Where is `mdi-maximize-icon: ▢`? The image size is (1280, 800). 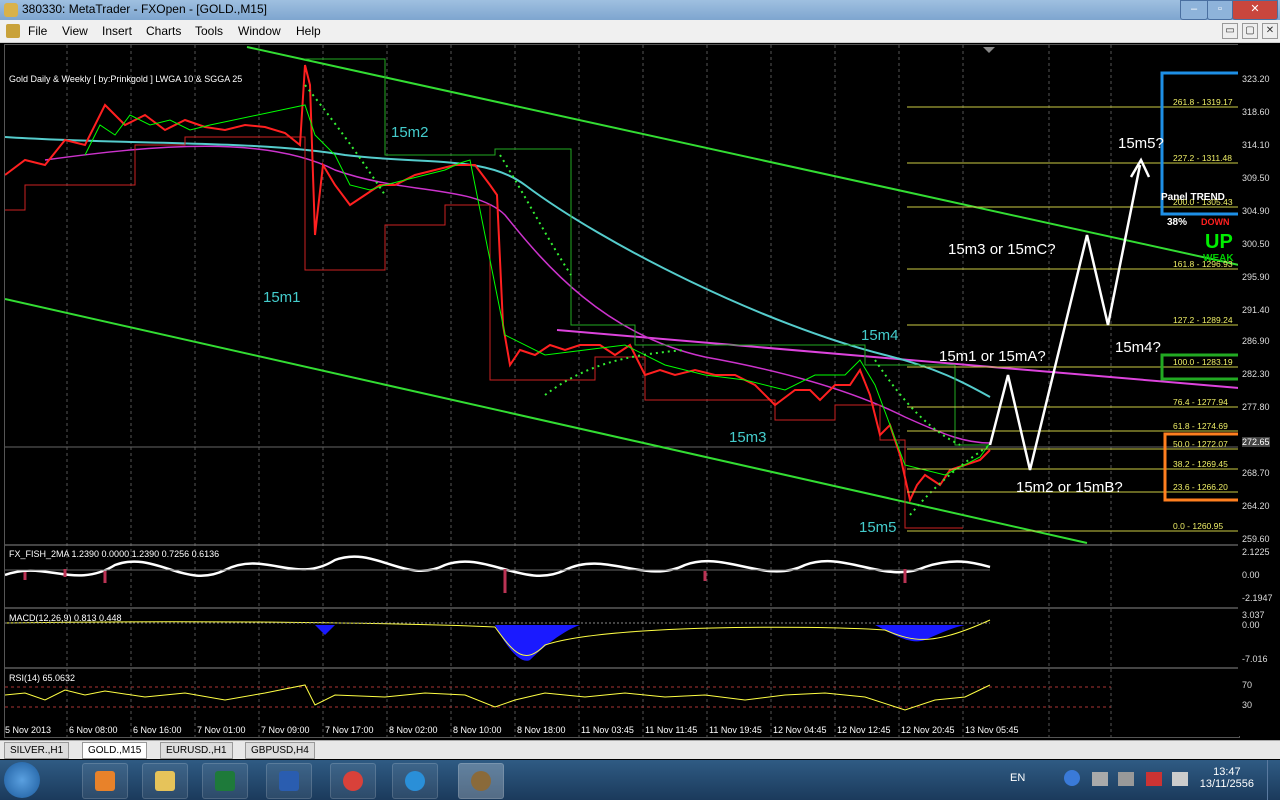
mdi-maximize-icon: ▢ is located at coordinates (1250, 31).